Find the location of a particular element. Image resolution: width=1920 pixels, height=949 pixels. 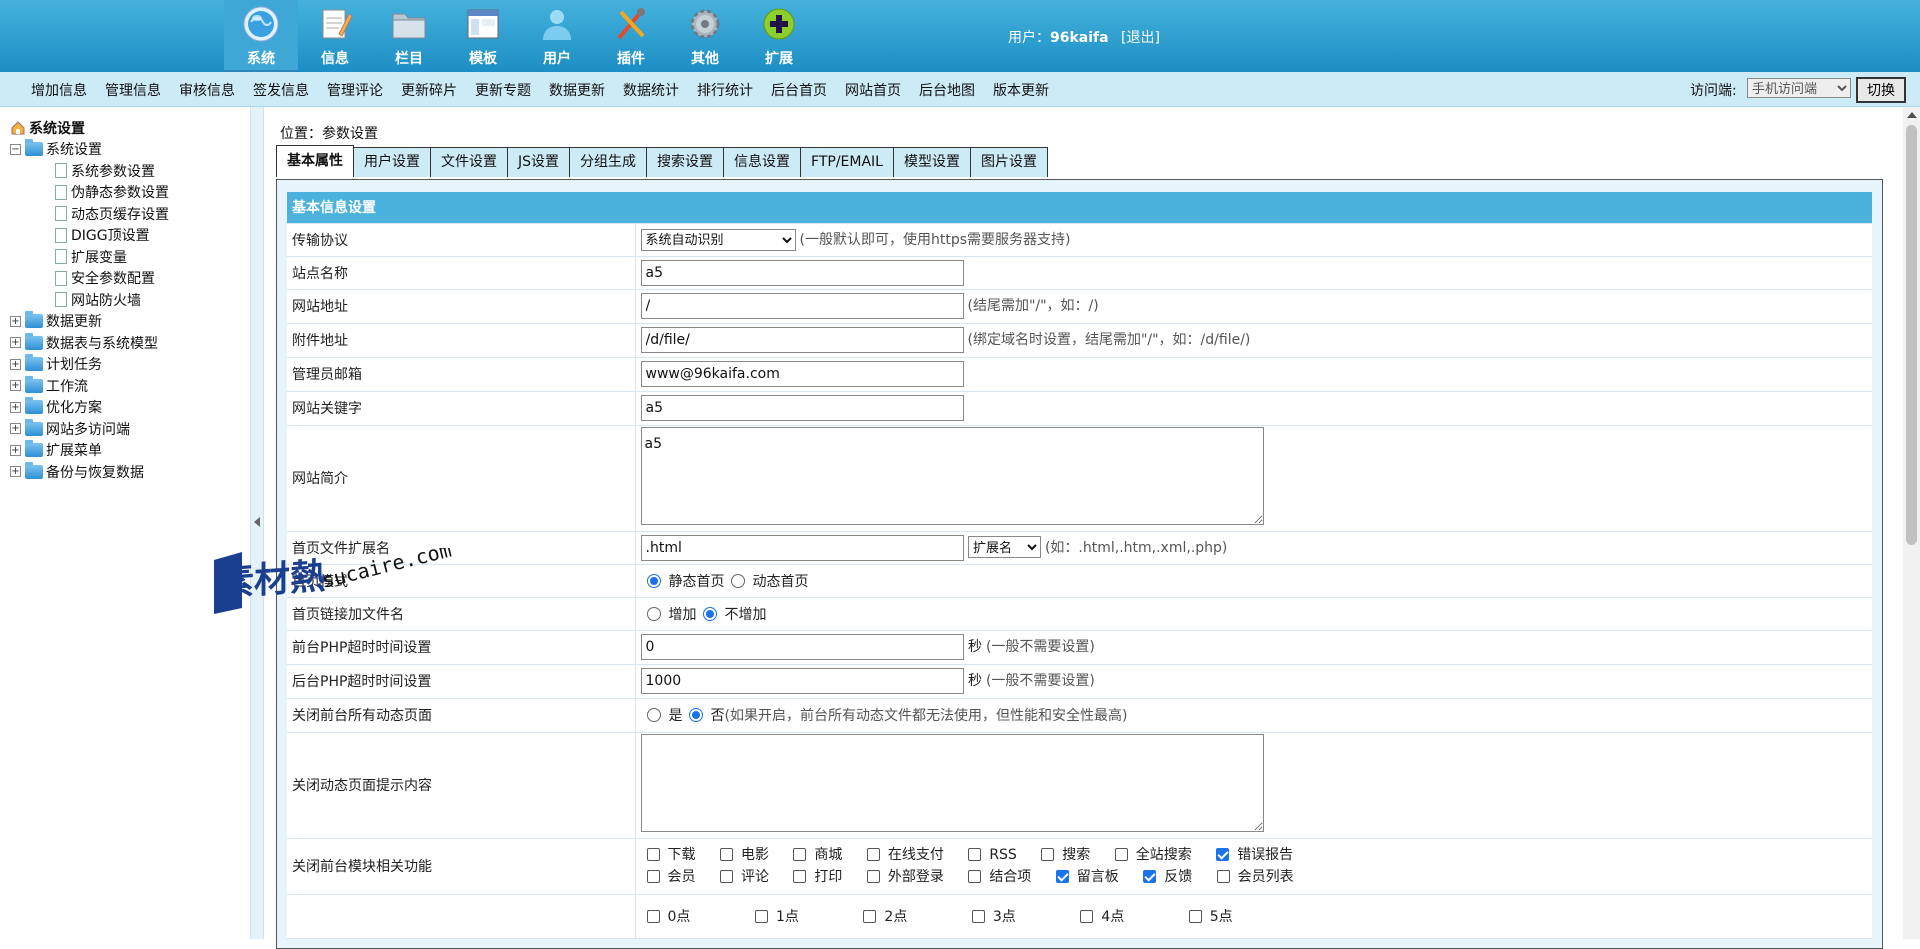

tree-root: 系统设置 is located at coordinates (89, 128).